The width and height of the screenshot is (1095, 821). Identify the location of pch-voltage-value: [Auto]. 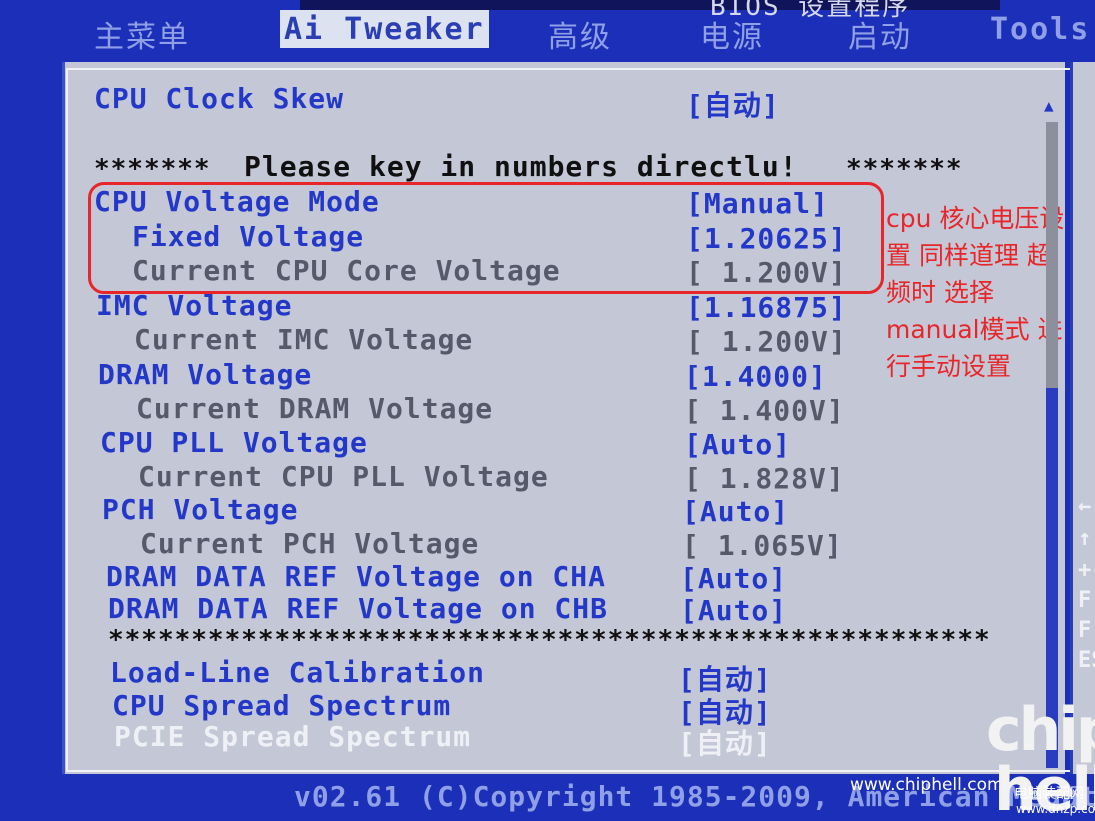
(735, 511).